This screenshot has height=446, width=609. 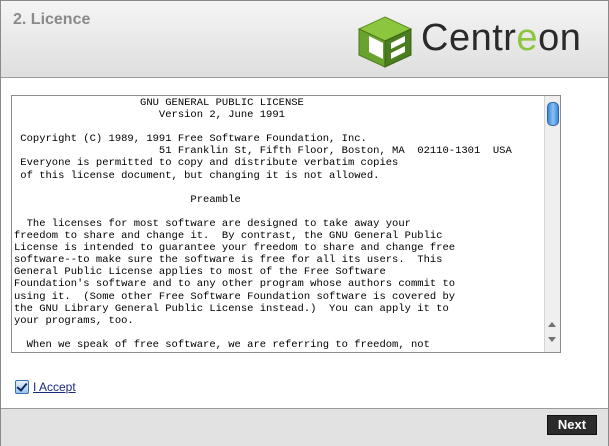 I want to click on scroll-down-arrow-icon, so click(x=552, y=339).